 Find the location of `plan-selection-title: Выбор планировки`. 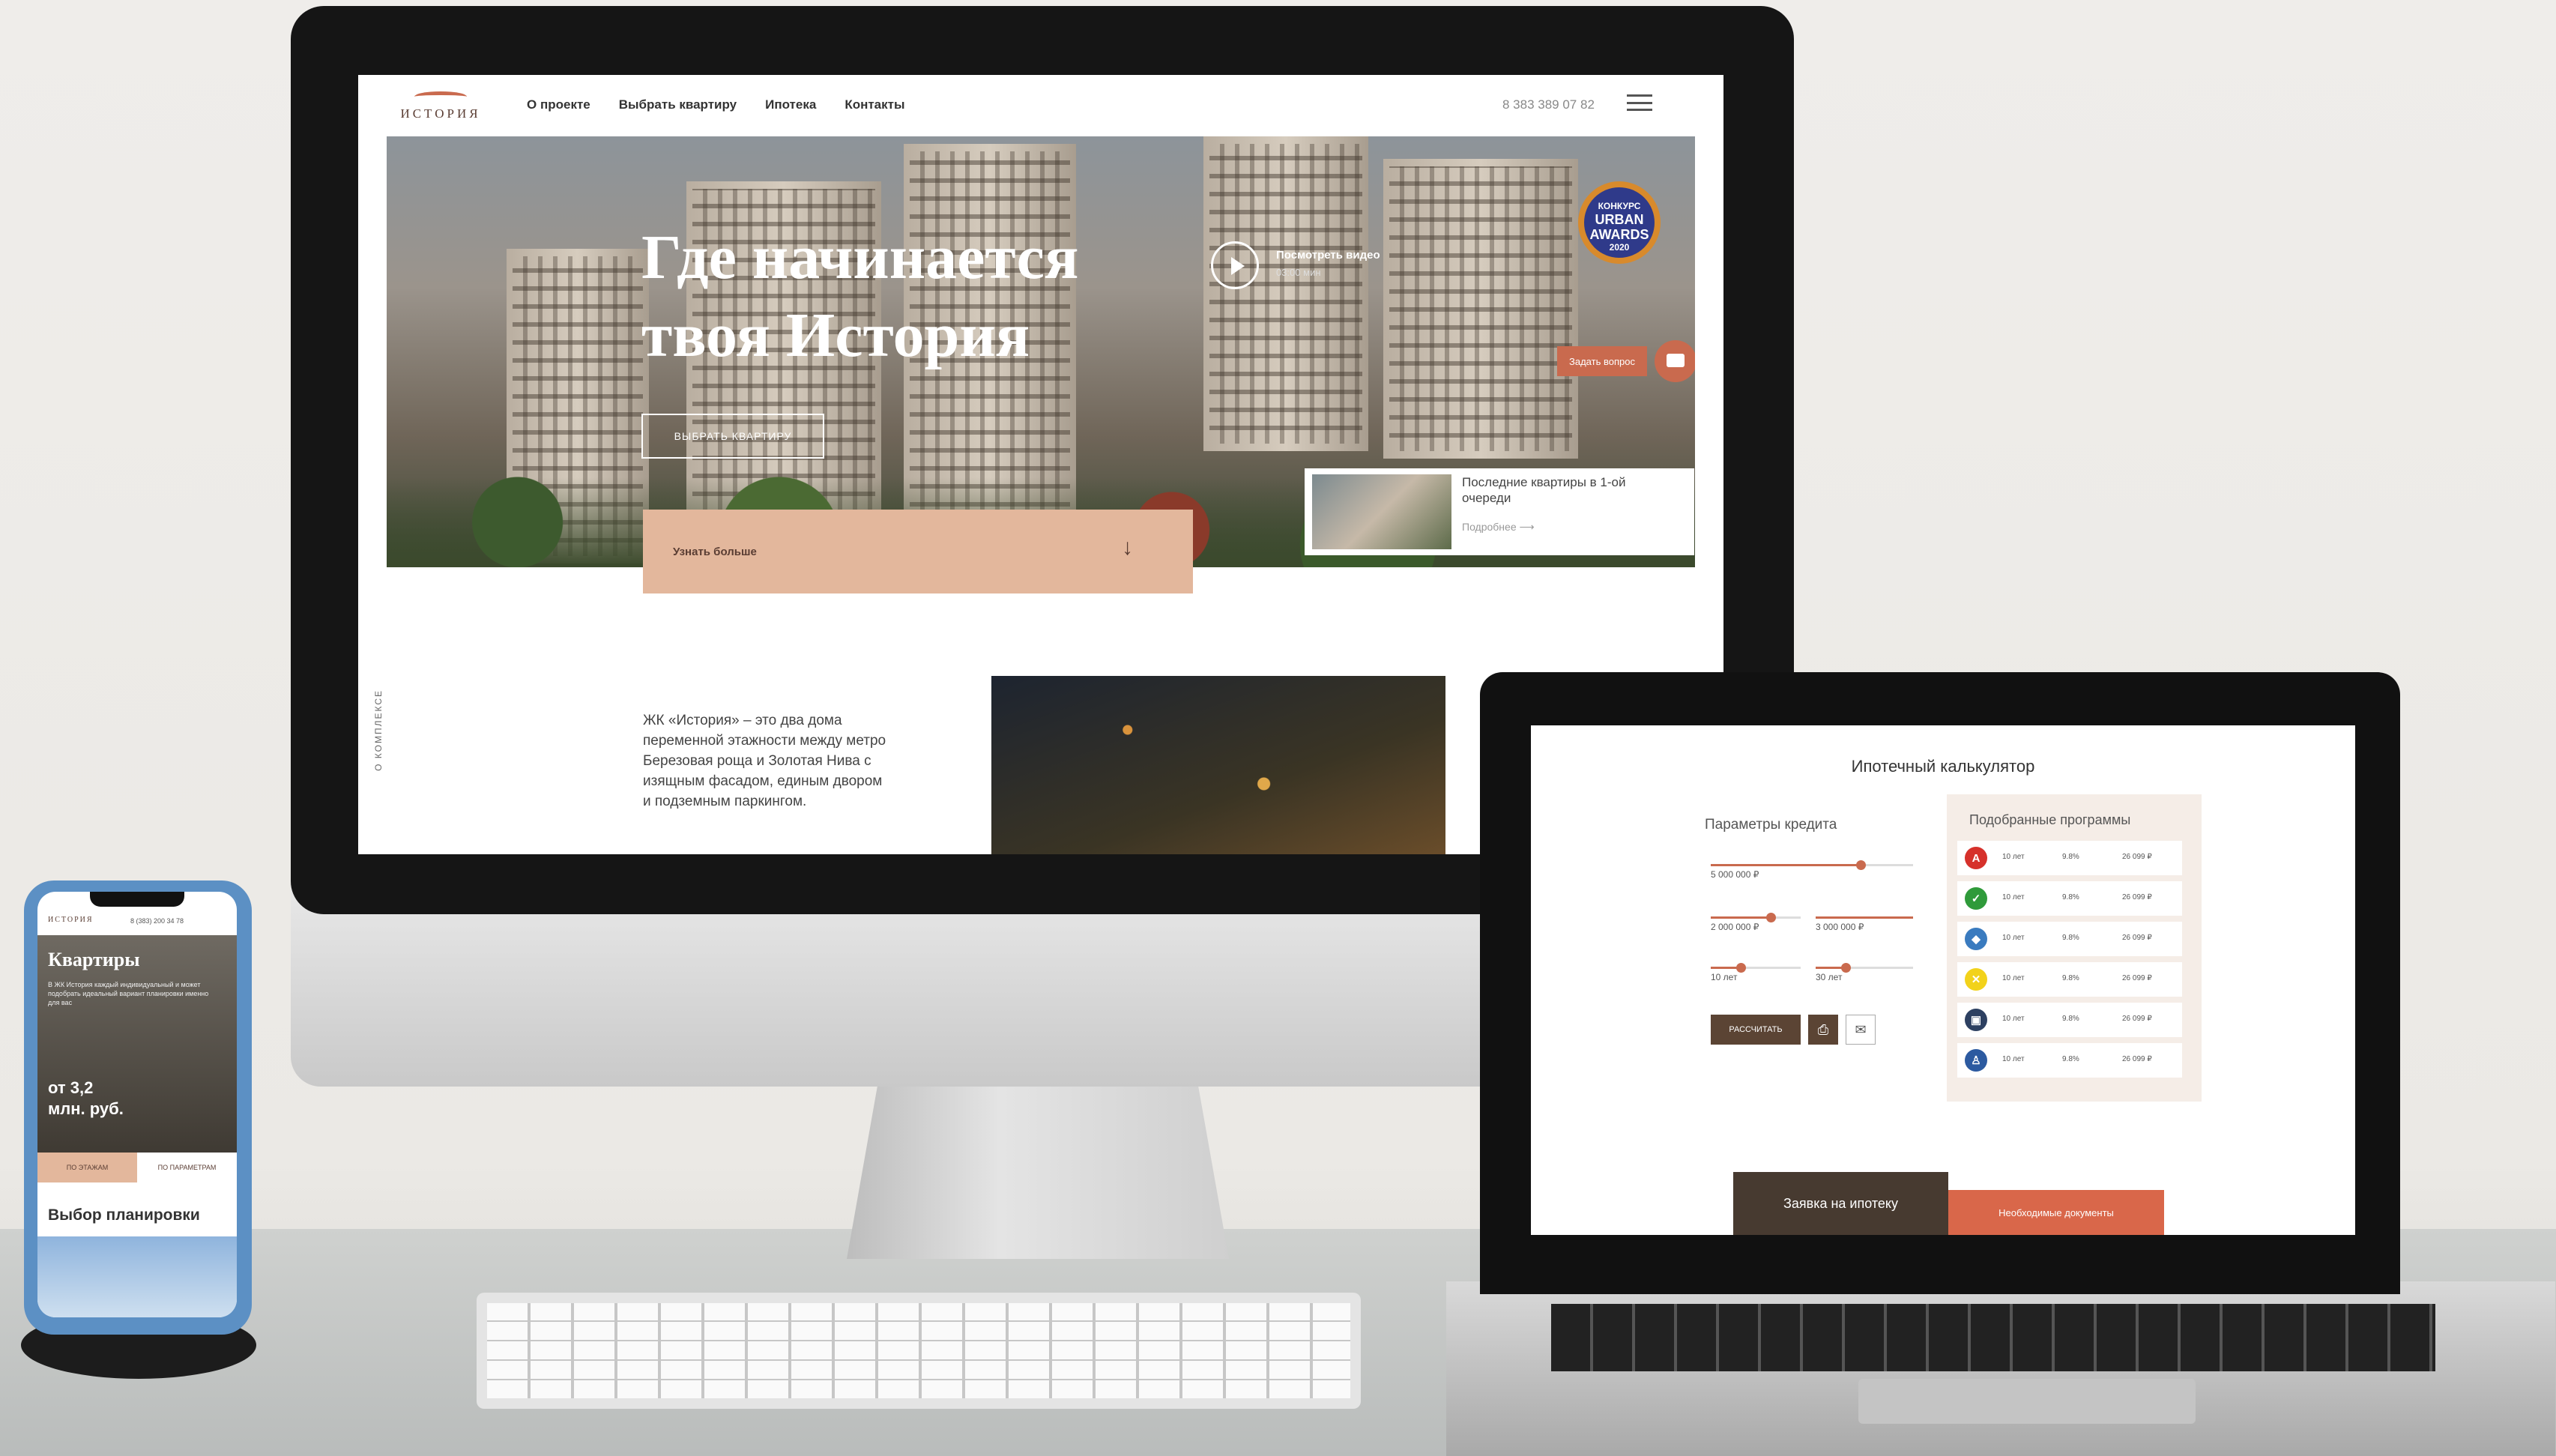

plan-selection-title: Выбор планировки is located at coordinates (124, 1215).